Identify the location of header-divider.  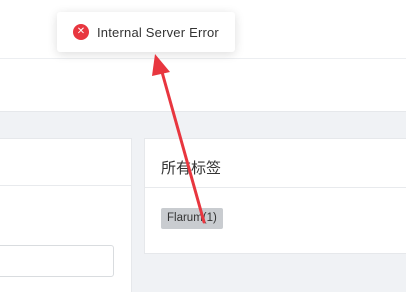
(203, 58).